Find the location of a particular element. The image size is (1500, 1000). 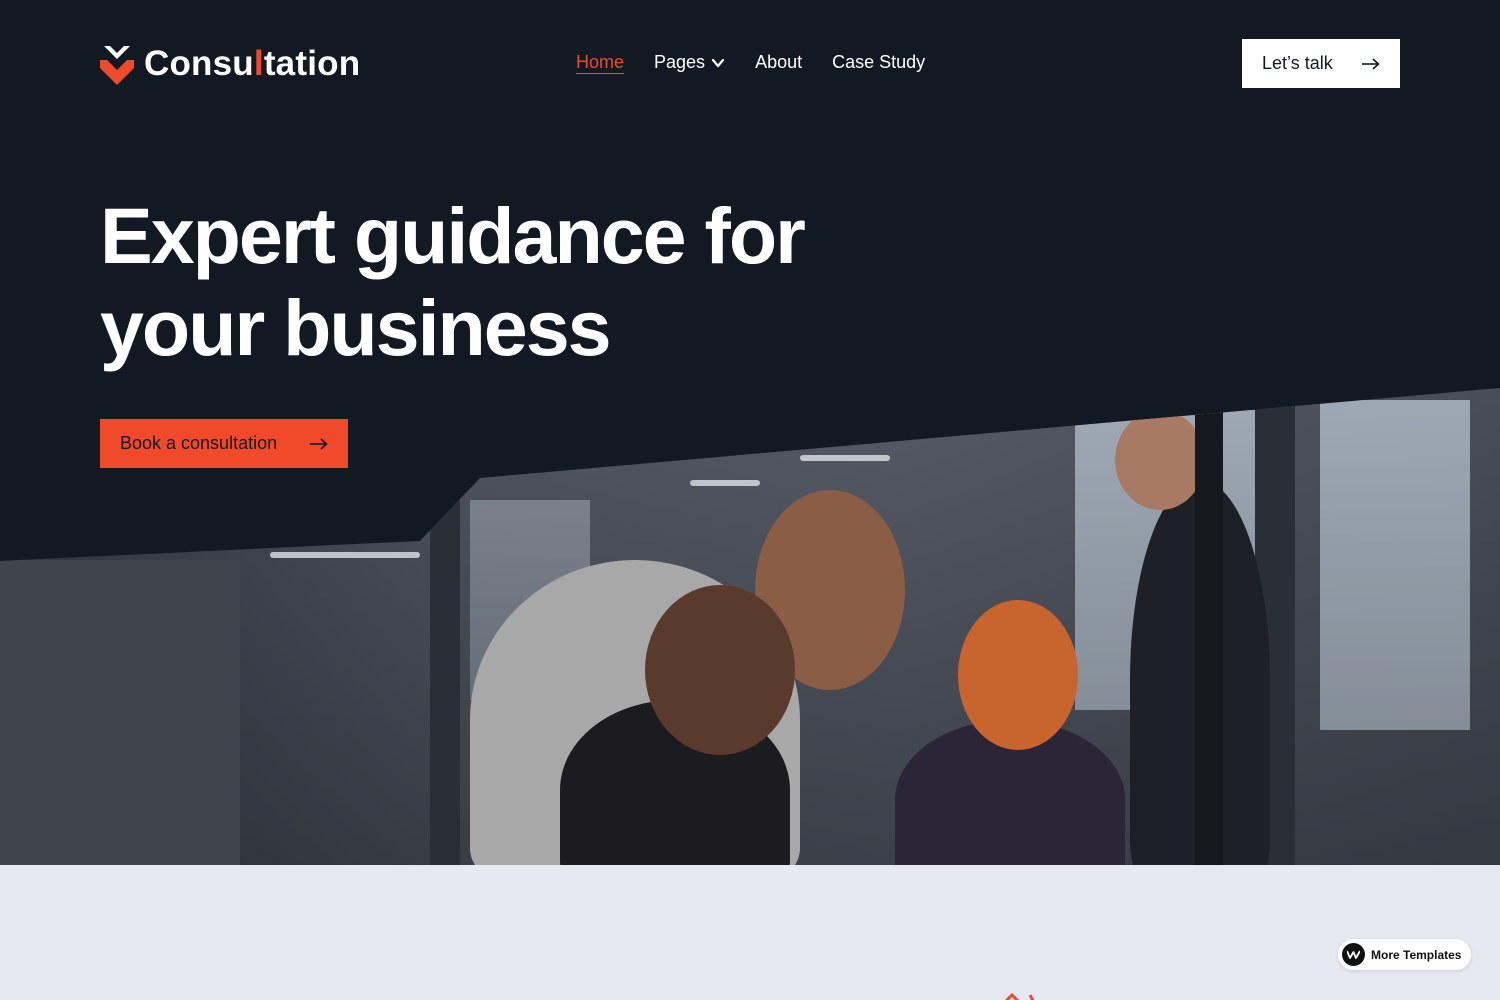

nav-pages-label: Pages is located at coordinates (680, 62).